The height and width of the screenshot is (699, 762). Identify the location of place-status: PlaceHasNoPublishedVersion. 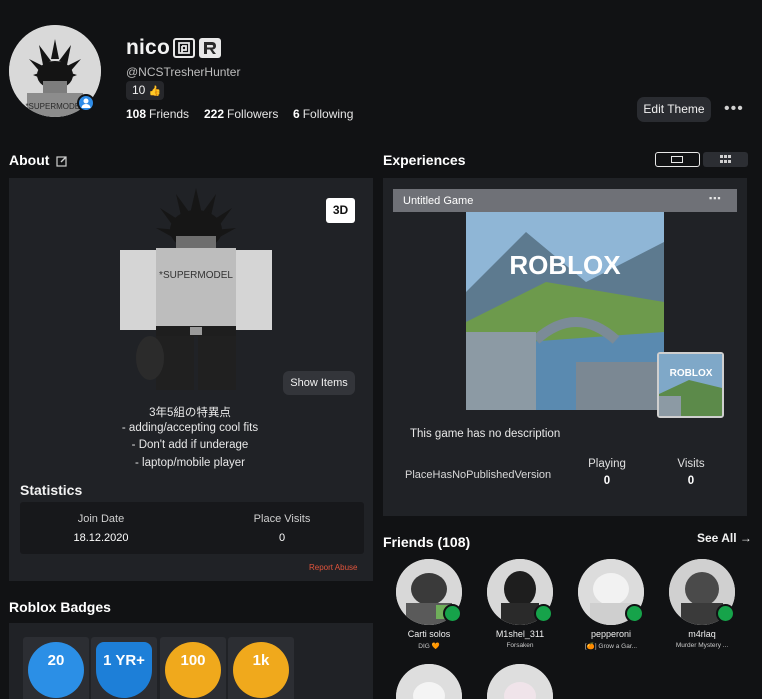
(478, 475).